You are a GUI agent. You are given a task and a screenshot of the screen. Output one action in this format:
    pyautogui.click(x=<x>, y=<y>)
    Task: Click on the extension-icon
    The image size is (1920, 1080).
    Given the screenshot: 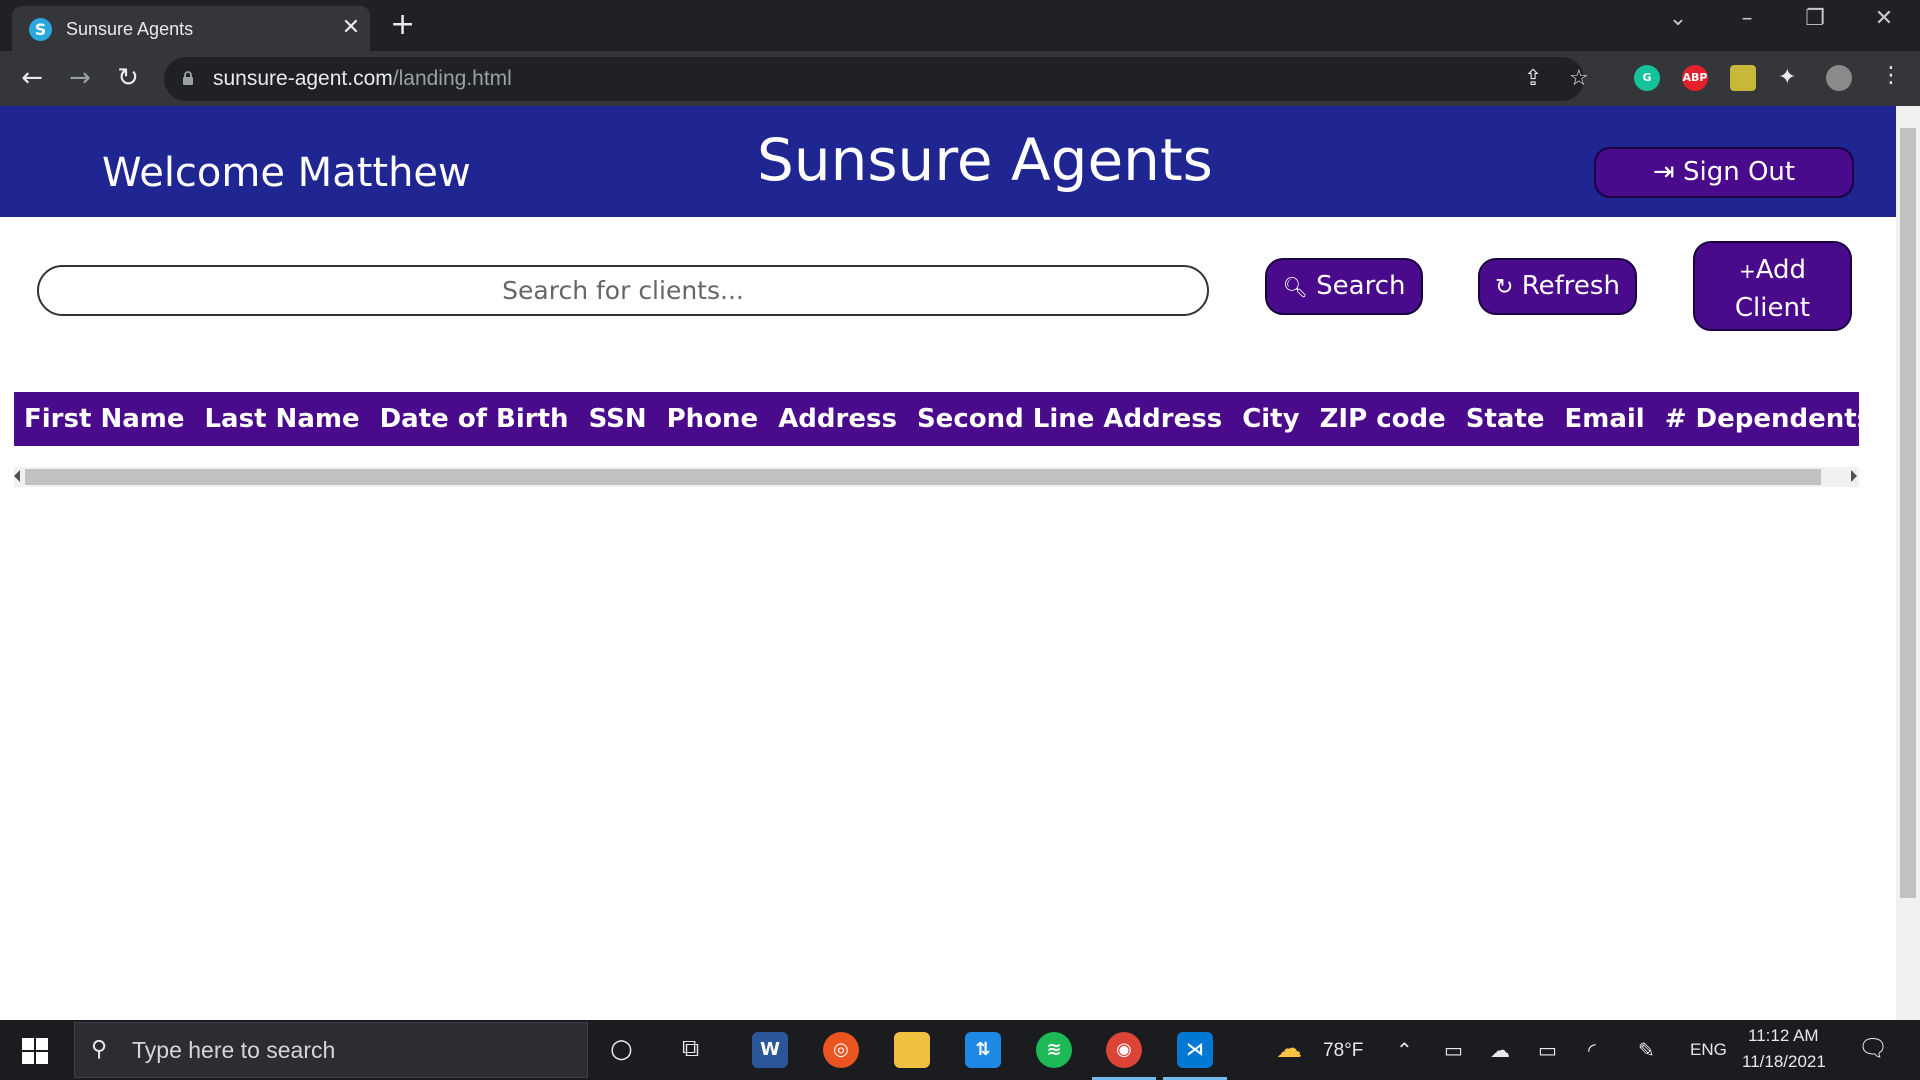 What is the action you would take?
    pyautogui.click(x=1743, y=78)
    